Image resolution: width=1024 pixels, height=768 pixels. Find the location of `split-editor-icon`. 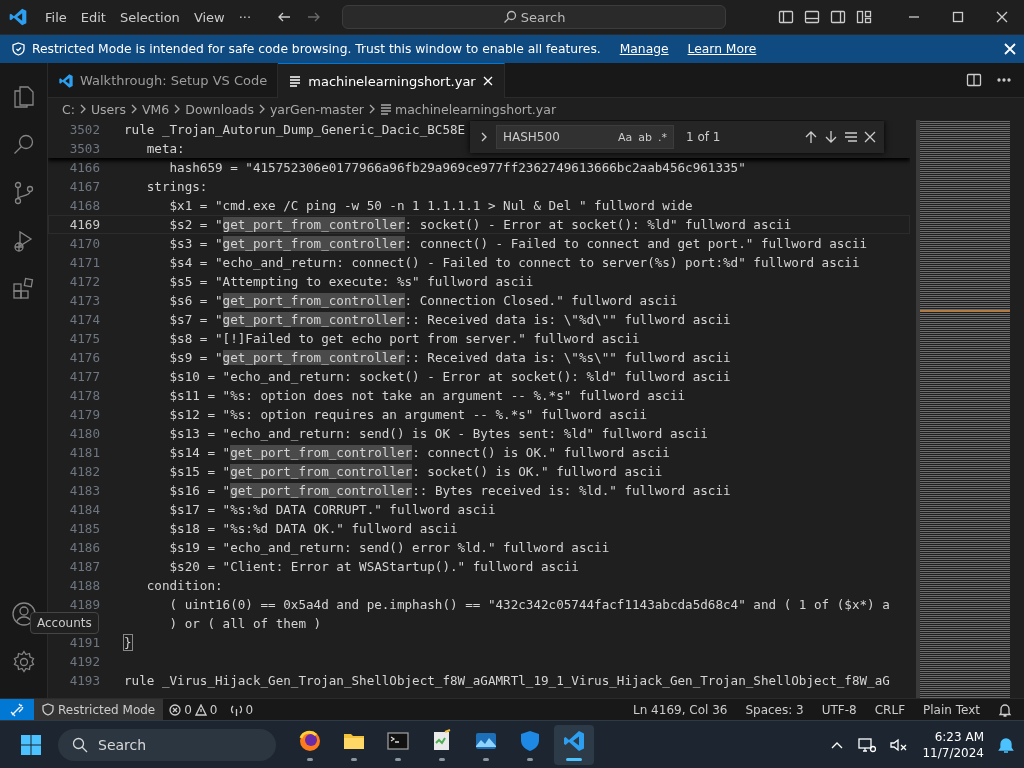

split-editor-icon is located at coordinates (974, 80).